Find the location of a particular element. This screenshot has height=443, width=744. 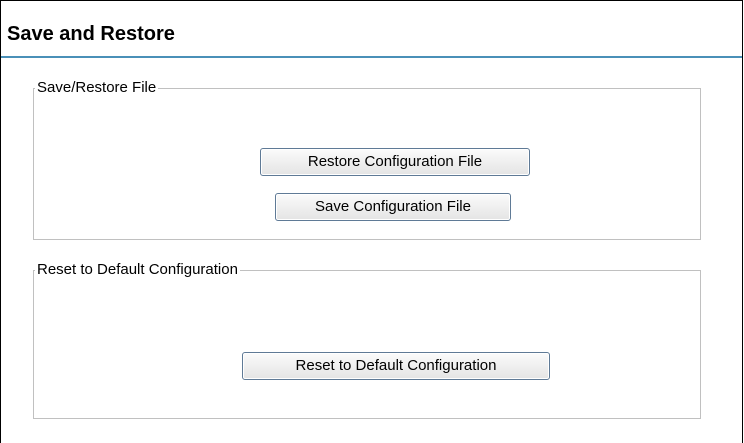

save-restore-legend: Save/Restore File is located at coordinates (97, 87).